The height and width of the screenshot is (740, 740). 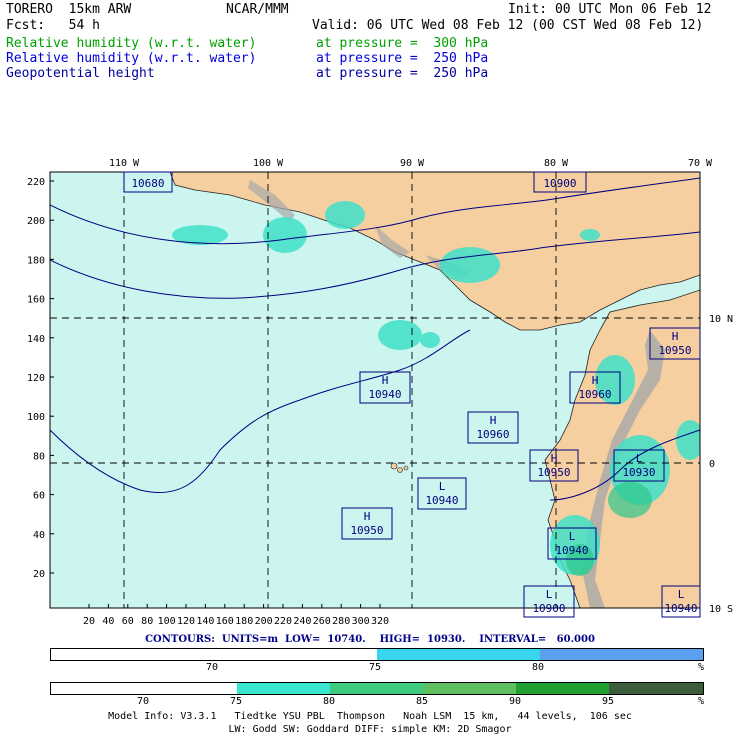 What do you see at coordinates (36, 417) in the screenshot?
I see `y-tick-label: 100` at bounding box center [36, 417].